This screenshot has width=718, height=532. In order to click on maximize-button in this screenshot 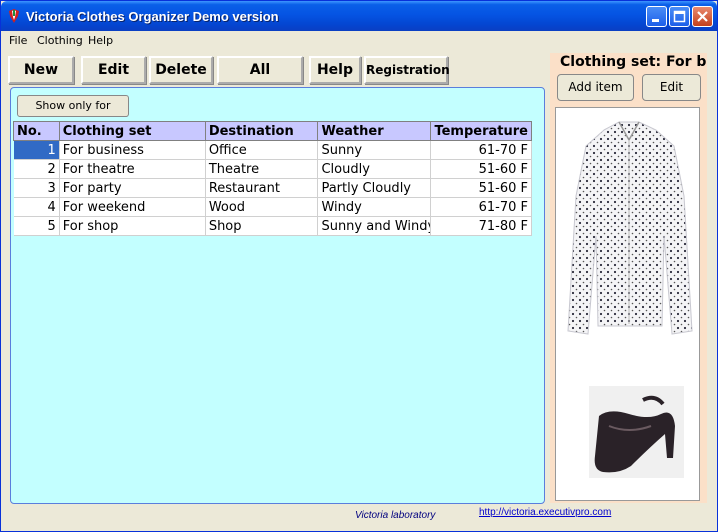, I will do `click(679, 16)`.